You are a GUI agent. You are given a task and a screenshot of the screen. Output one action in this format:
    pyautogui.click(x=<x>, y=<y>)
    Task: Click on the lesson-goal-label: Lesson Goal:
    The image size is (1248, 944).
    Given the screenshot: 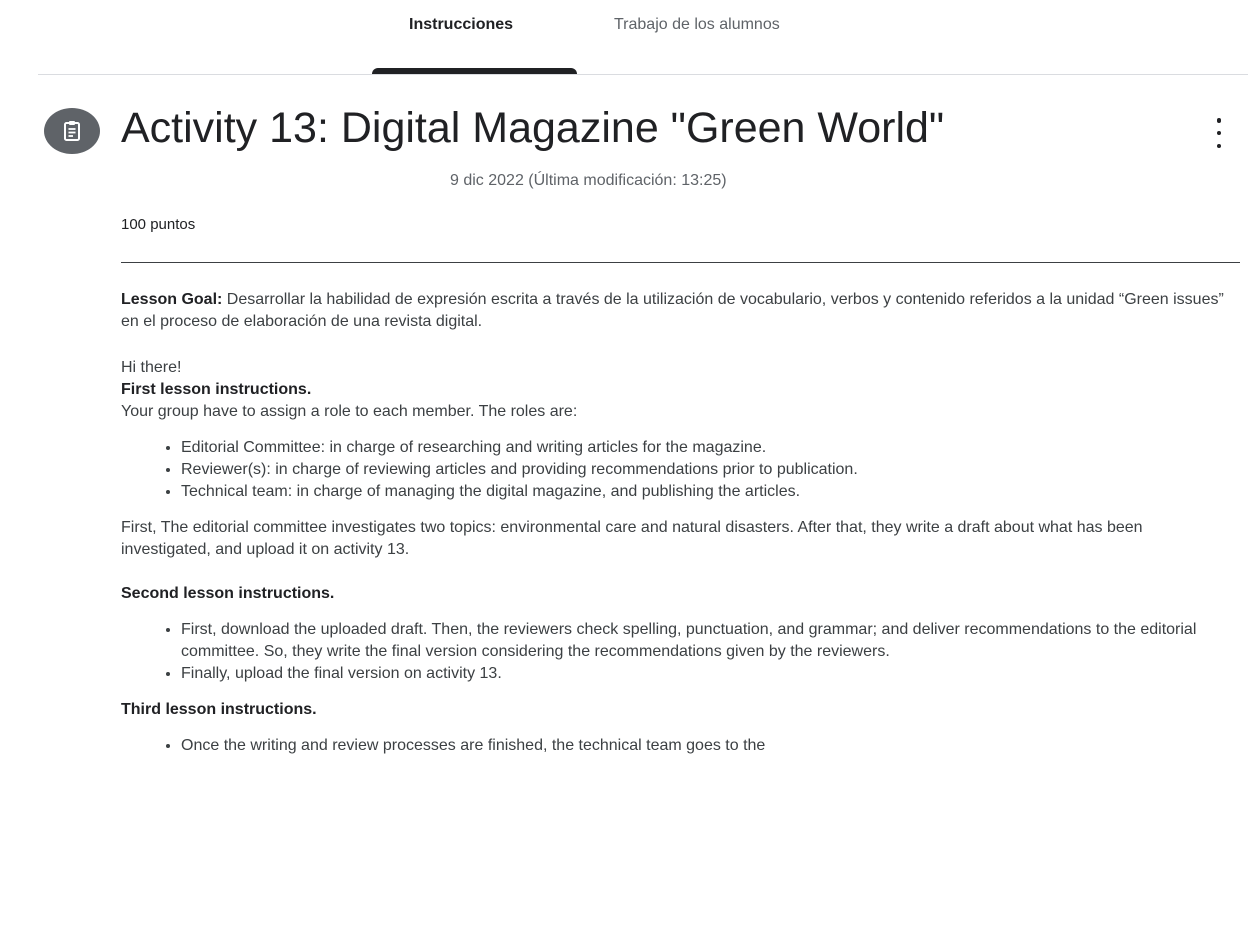 What is the action you would take?
    pyautogui.click(x=172, y=299)
    